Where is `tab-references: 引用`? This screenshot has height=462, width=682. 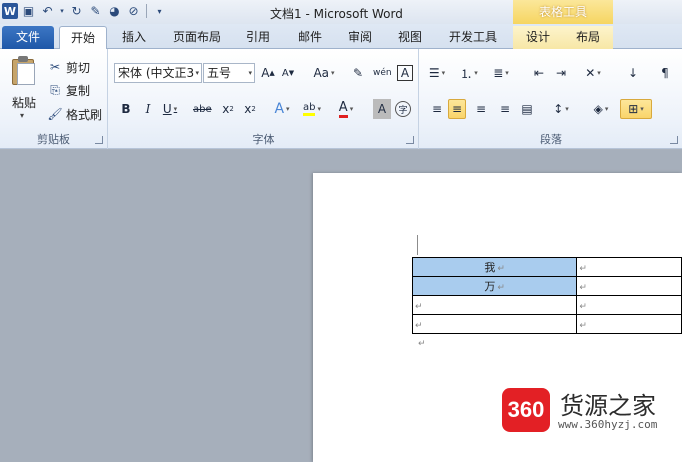 tab-references: 引用 is located at coordinates (258, 37).